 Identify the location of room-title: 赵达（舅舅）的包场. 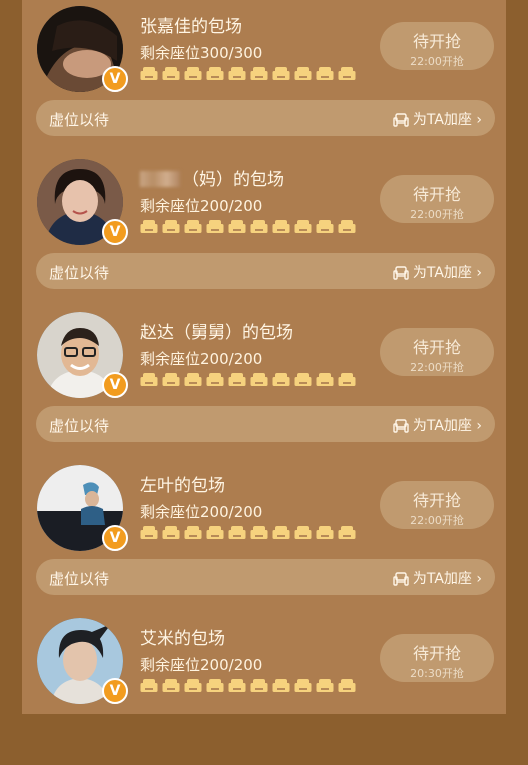
(216, 333).